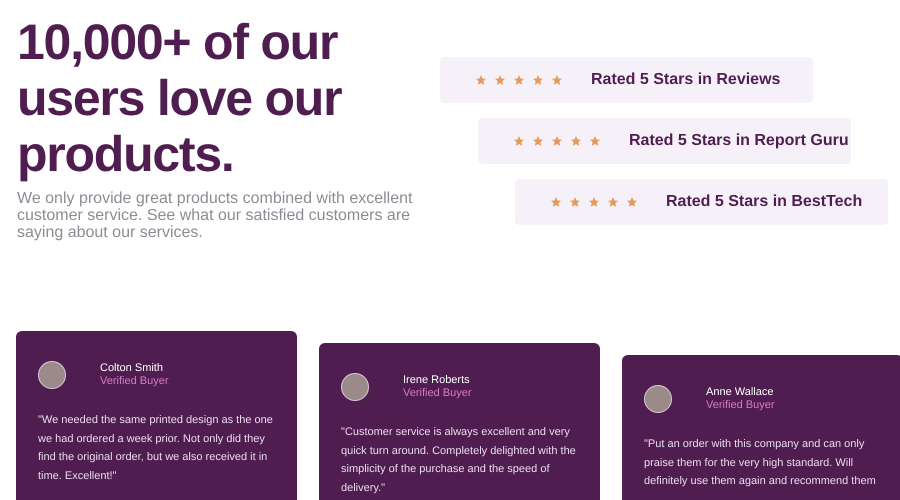  What do you see at coordinates (685, 80) in the screenshot?
I see `rating-label: Rated 5 Stars in Reviews` at bounding box center [685, 80].